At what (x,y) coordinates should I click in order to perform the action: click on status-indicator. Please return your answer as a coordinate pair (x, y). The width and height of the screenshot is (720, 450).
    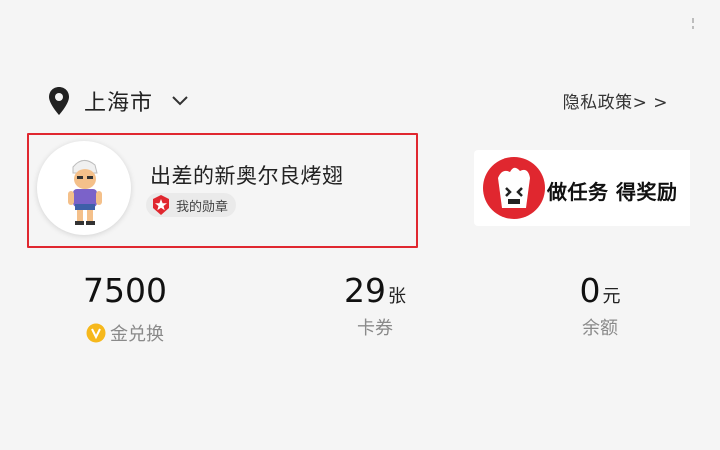
    Looking at the image, I should click on (693, 25).